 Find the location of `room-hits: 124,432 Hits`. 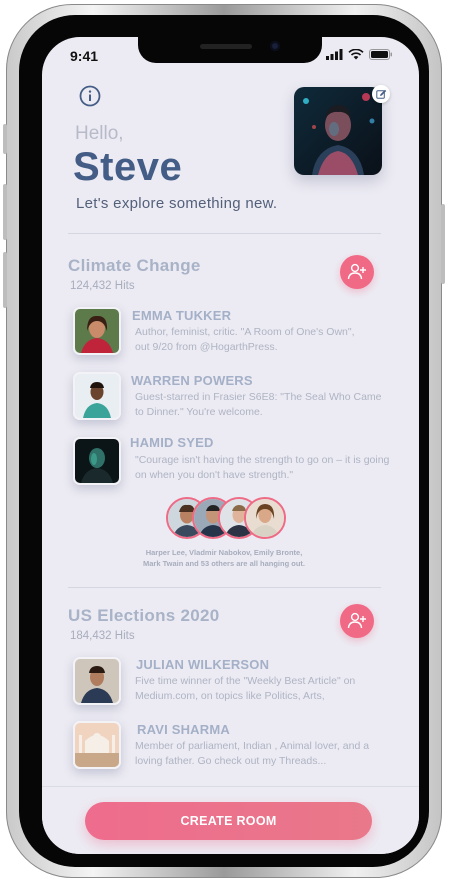

room-hits: 124,432 Hits is located at coordinates (102, 286).